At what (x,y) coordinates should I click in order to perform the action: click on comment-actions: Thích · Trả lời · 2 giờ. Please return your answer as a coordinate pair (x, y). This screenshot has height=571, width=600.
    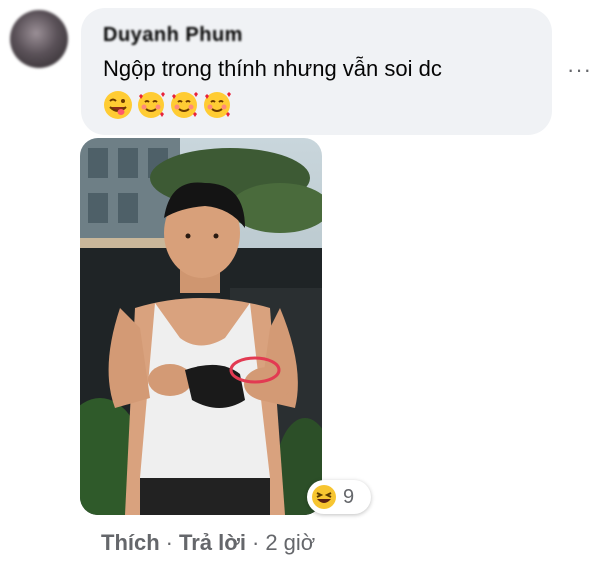
    Looking at the image, I should click on (208, 543).